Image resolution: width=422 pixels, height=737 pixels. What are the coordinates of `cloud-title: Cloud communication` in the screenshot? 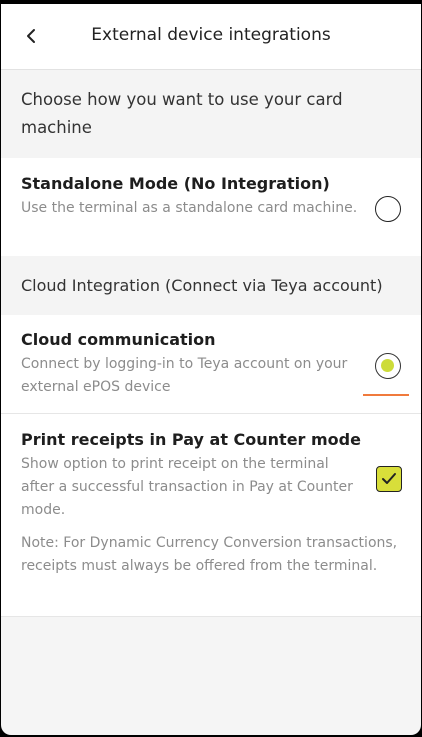 It's located at (118, 339).